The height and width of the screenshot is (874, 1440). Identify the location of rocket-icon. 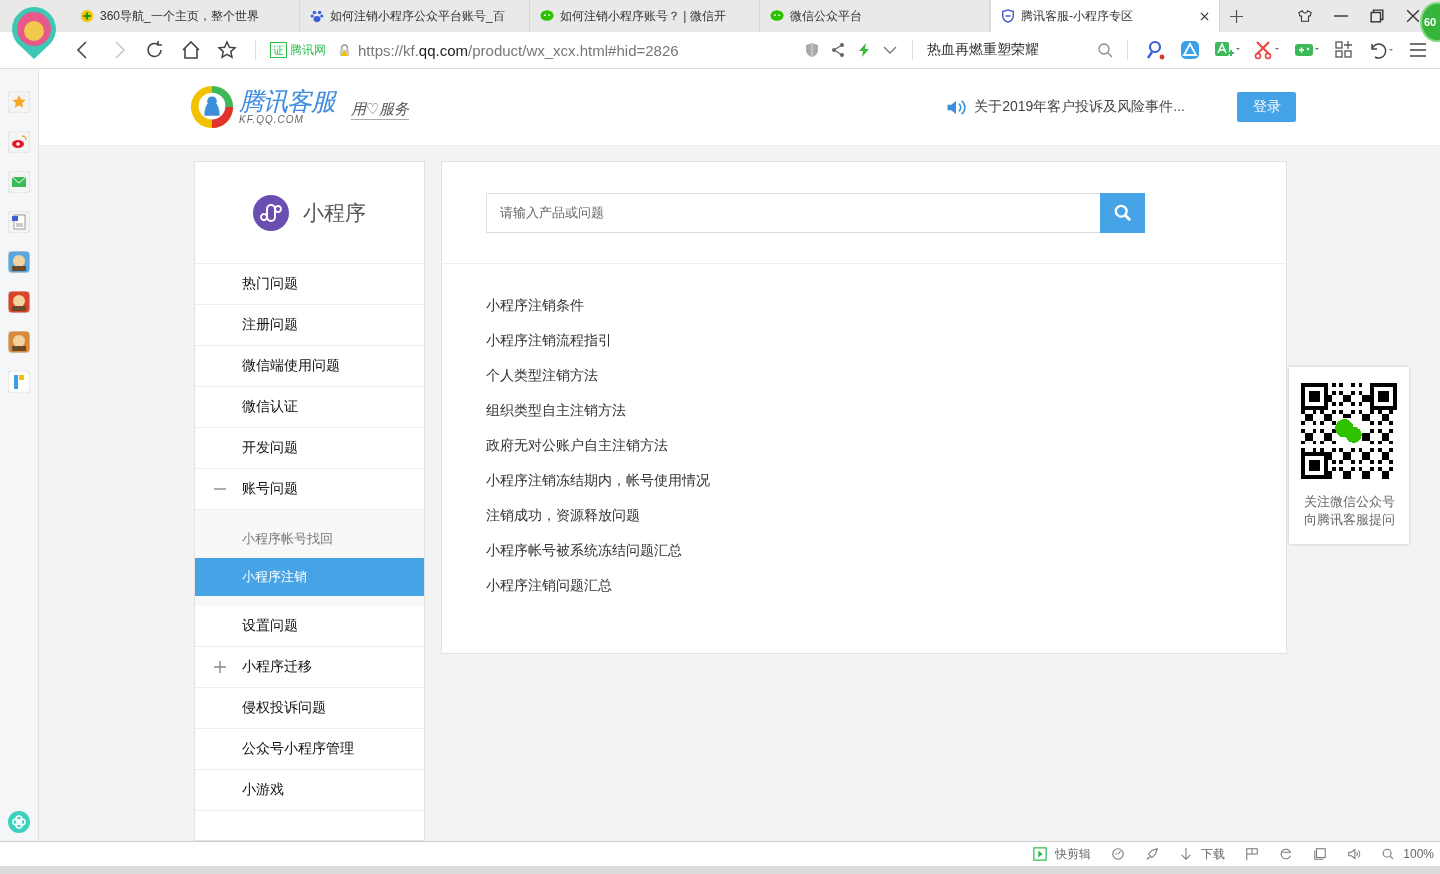
(1152, 854).